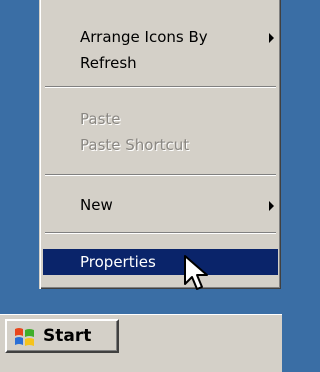  Describe the element at coordinates (108, 63) in the screenshot. I see `menu-item-label: Refresh` at that location.